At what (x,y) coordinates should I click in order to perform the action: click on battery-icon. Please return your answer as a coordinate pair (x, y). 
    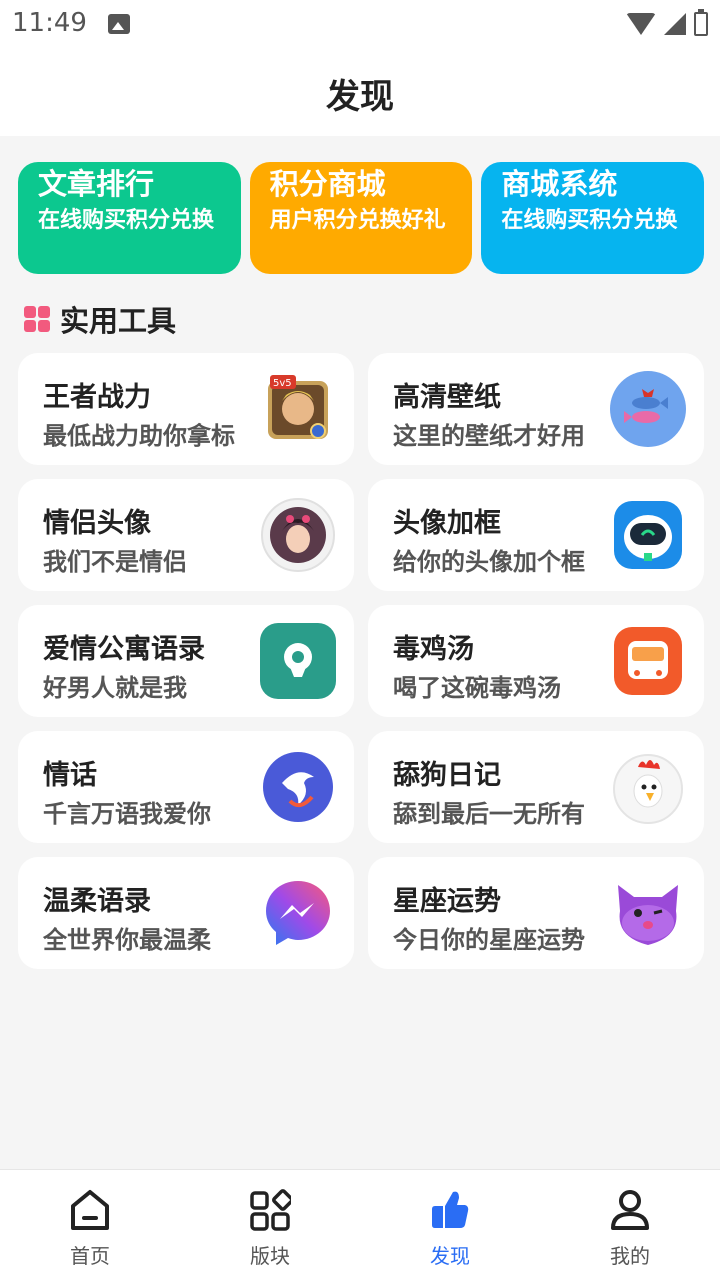
    Looking at the image, I should click on (701, 22).